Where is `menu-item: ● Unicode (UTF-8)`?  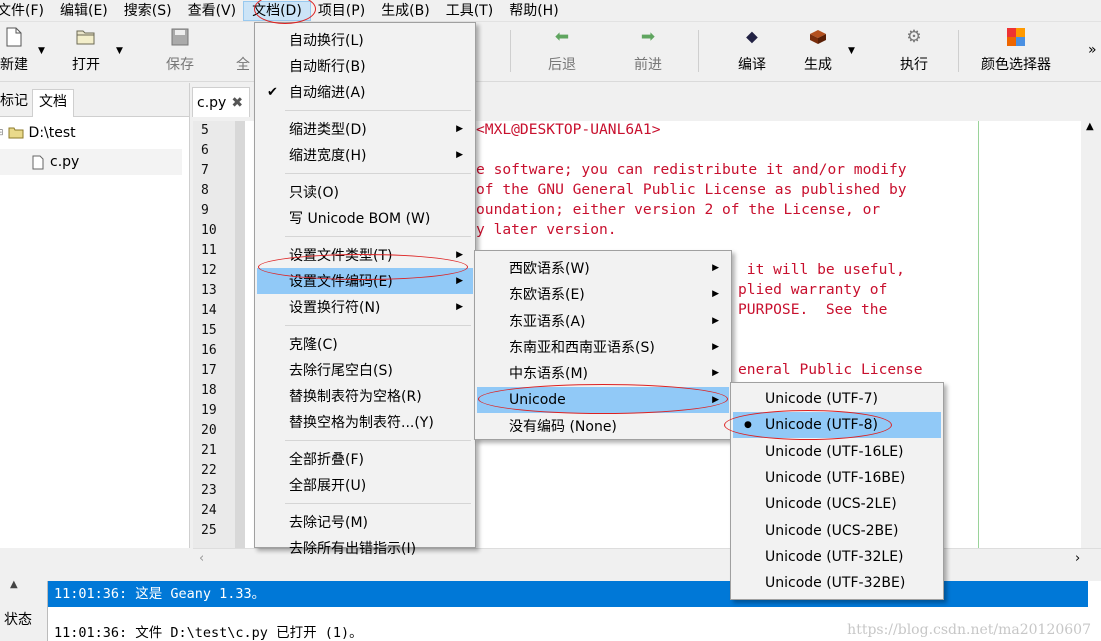 menu-item: ● Unicode (UTF-8) is located at coordinates (837, 425).